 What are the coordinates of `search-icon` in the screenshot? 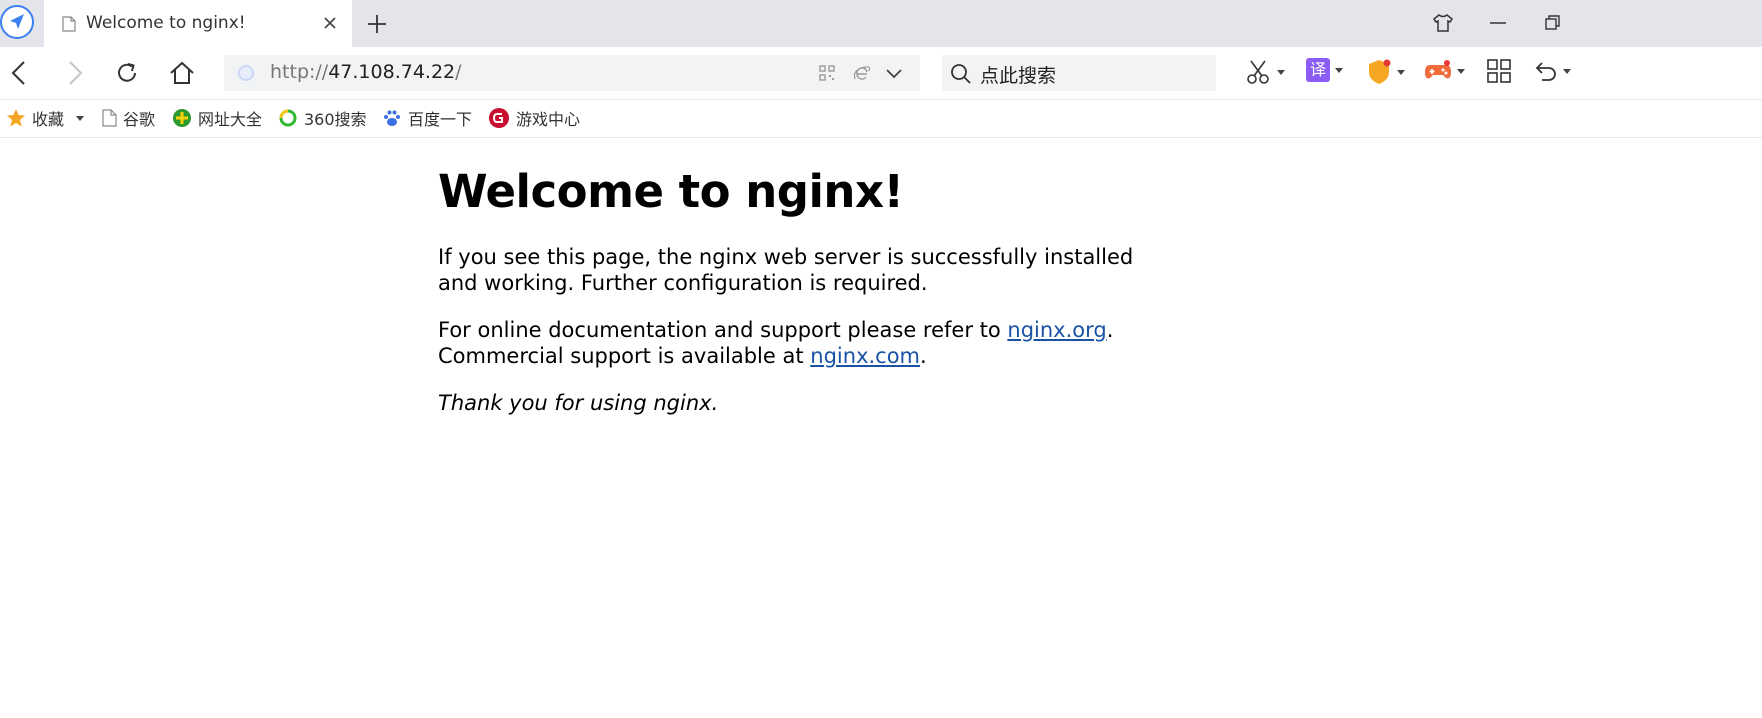 It's located at (961, 76).